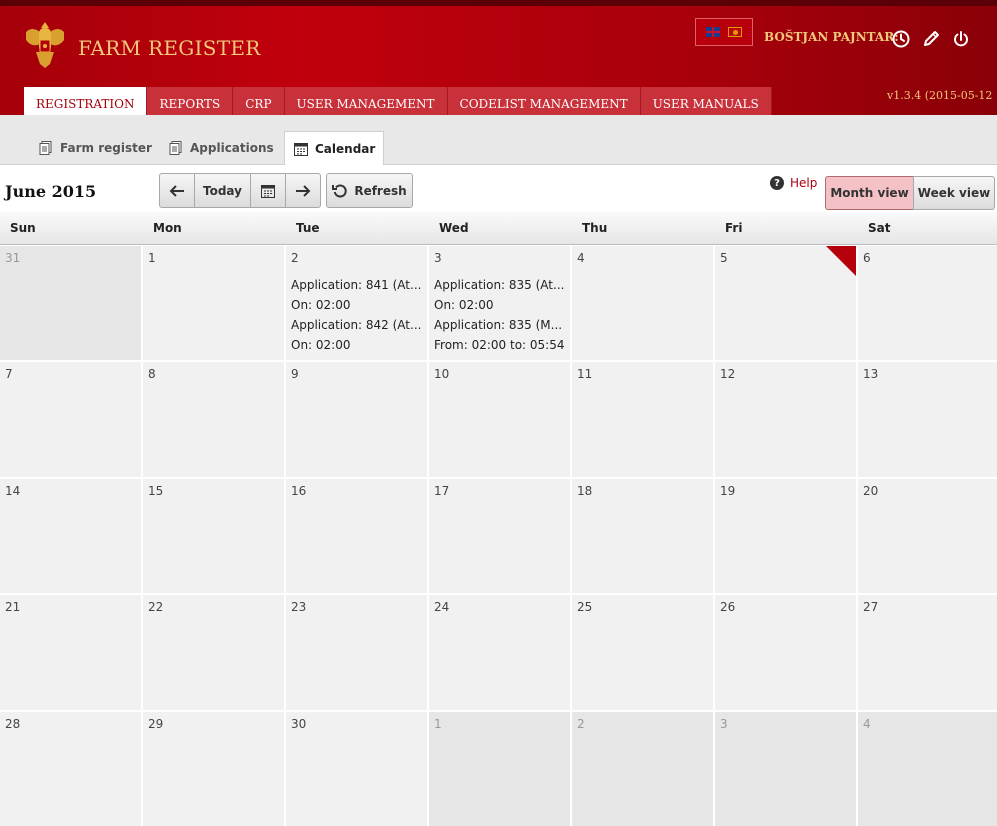  I want to click on day-number: 14, so click(13, 491).